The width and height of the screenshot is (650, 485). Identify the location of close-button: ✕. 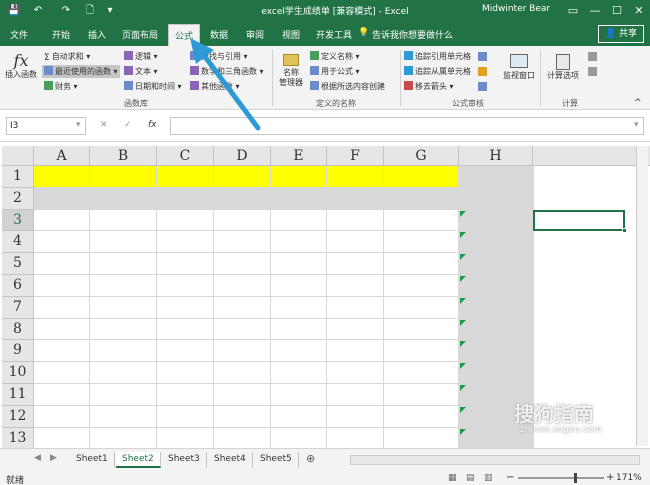
(639, 11).